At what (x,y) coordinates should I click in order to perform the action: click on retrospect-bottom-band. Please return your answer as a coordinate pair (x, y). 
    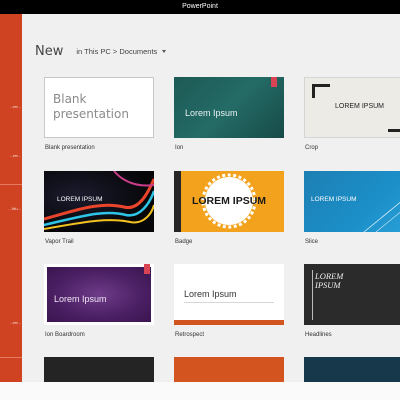
    Looking at the image, I should click on (229, 322).